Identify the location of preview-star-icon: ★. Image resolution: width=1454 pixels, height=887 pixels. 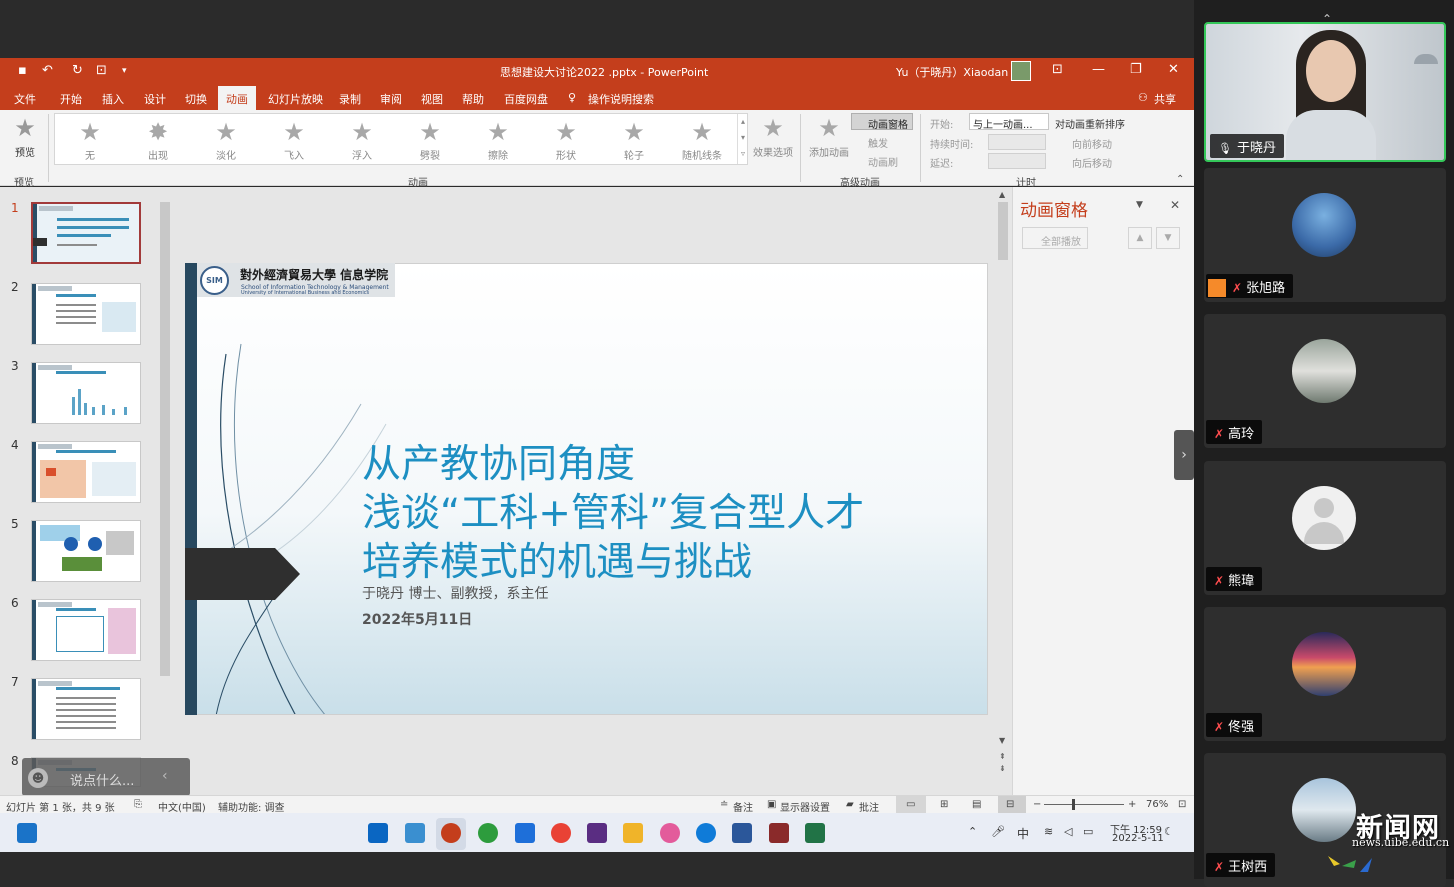
(25, 128).